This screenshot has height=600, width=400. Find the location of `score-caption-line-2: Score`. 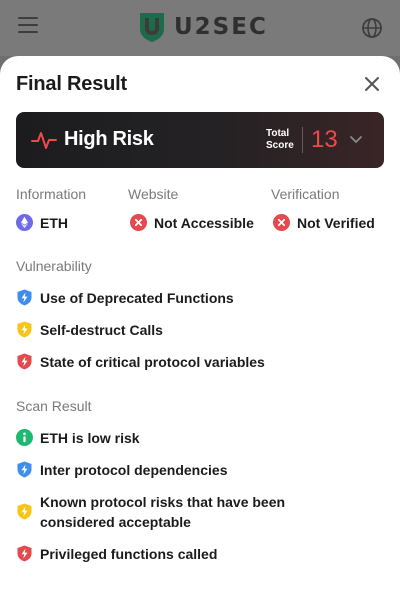

score-caption-line-2: Score is located at coordinates (280, 145).